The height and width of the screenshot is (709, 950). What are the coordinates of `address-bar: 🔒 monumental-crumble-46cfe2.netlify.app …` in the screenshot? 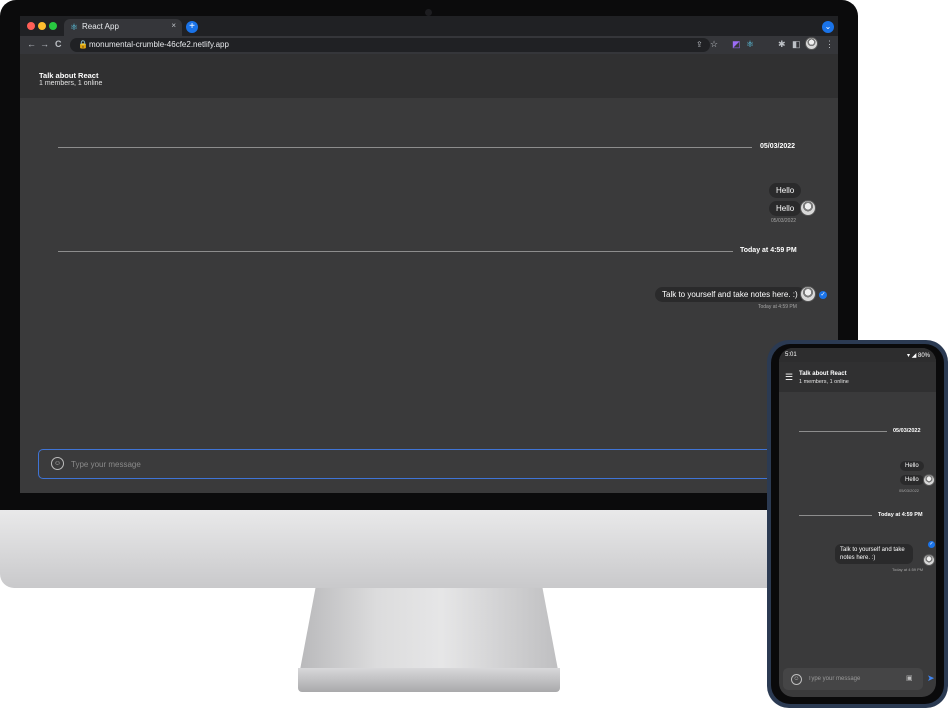 It's located at (394, 45).